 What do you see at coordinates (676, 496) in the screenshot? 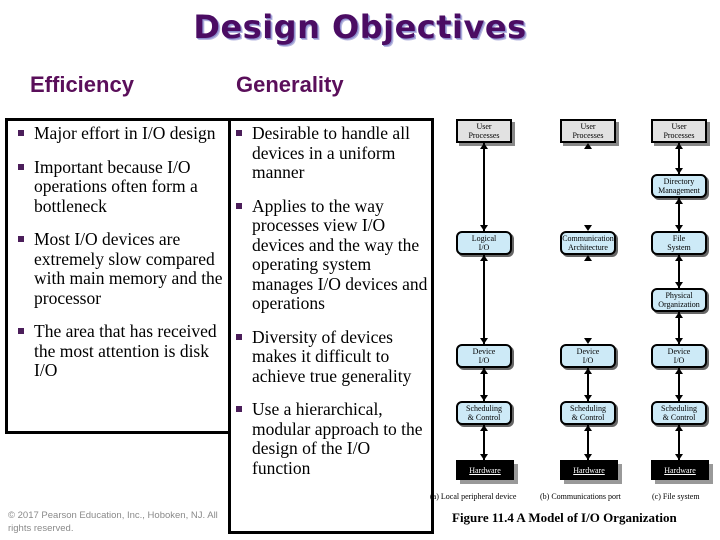
I see `diagram-sublabel: (c) File system` at bounding box center [676, 496].